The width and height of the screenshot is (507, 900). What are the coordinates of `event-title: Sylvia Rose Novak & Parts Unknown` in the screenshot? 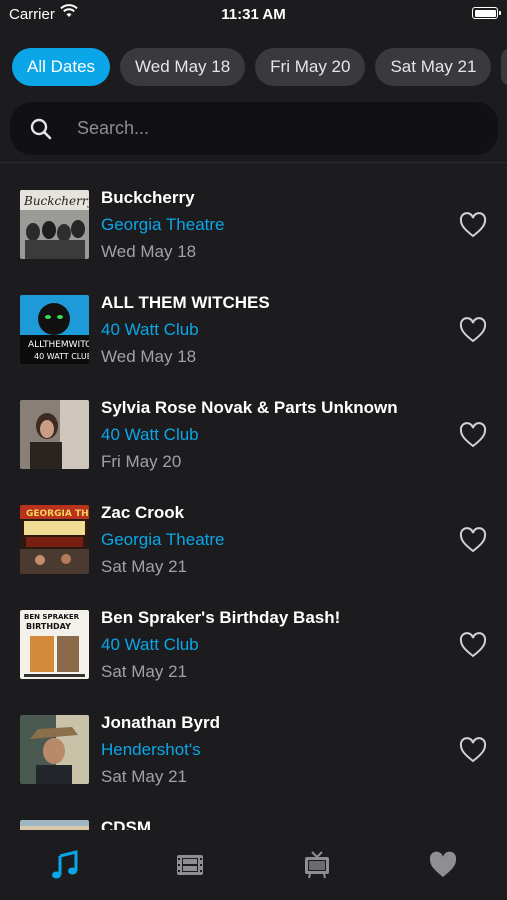 It's located at (249, 407).